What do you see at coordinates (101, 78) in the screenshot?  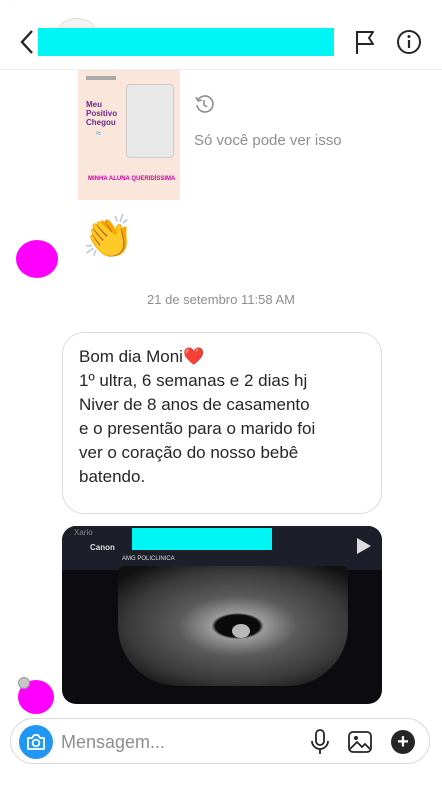 I see `thumbnail-header-bar` at bounding box center [101, 78].